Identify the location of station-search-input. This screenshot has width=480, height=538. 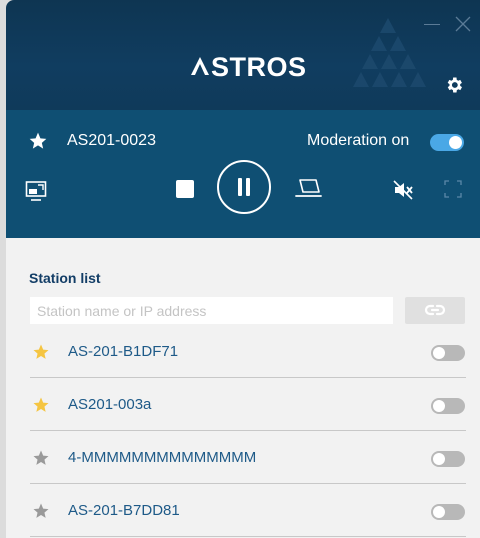
(211, 310).